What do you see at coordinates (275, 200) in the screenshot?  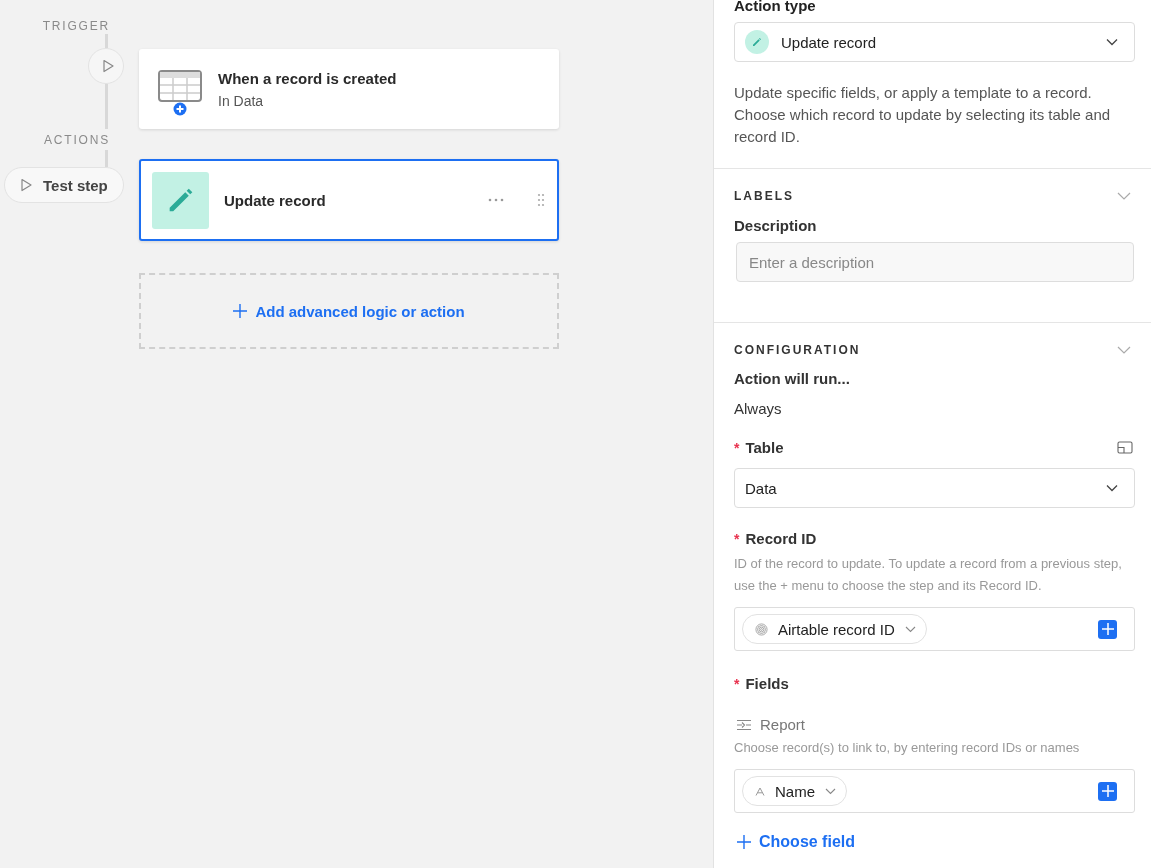 I see `action-title: Update record` at bounding box center [275, 200].